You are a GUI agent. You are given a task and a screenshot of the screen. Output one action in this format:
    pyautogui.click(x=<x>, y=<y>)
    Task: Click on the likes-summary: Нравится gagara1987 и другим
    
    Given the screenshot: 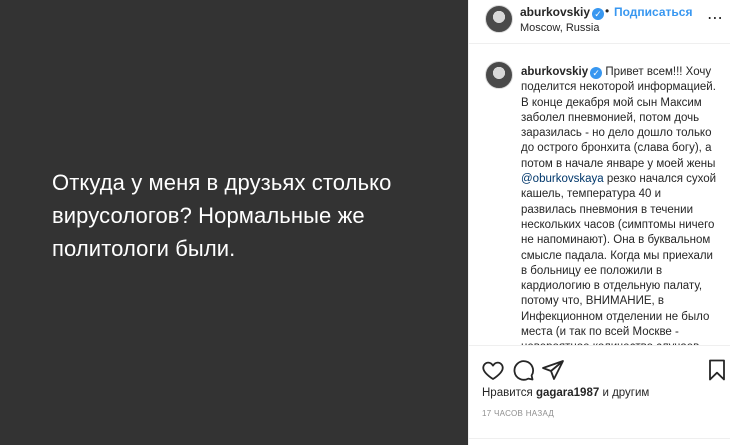 What is the action you would take?
    pyautogui.click(x=565, y=393)
    